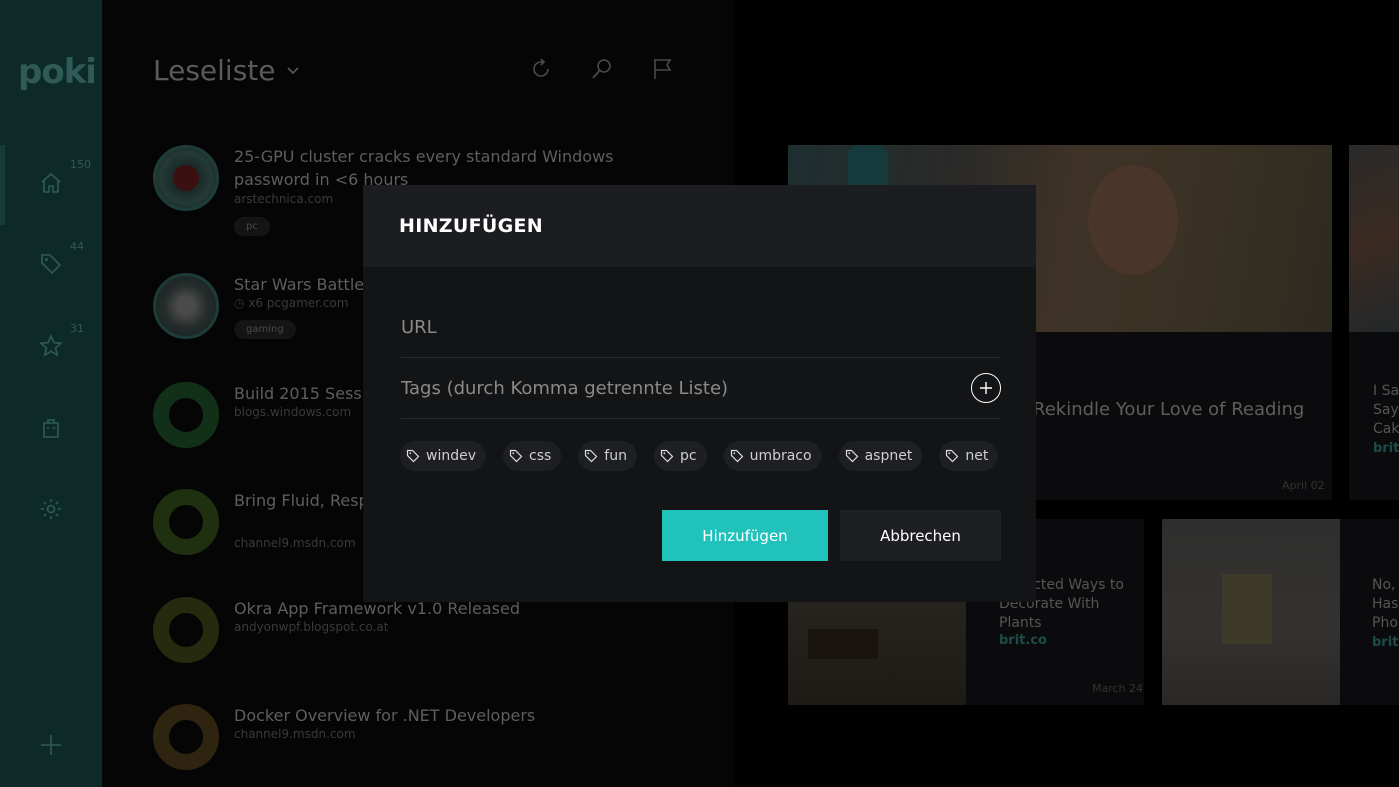  I want to click on tag-chip: fun, so click(607, 456).